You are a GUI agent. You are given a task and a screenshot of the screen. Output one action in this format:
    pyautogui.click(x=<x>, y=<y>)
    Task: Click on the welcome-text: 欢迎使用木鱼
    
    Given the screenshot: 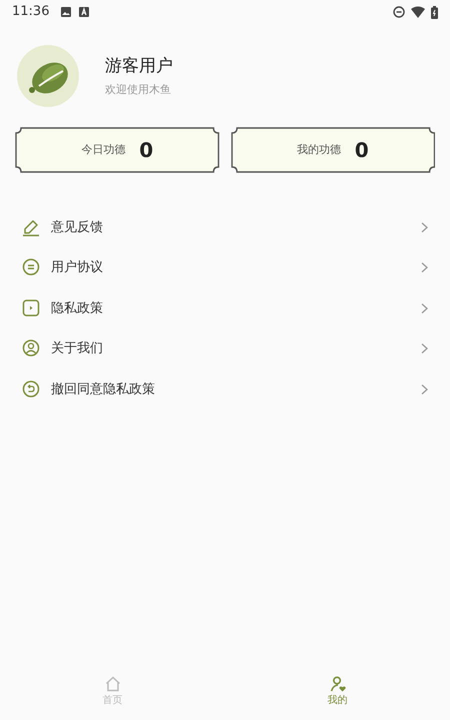 What is the action you would take?
    pyautogui.click(x=138, y=90)
    